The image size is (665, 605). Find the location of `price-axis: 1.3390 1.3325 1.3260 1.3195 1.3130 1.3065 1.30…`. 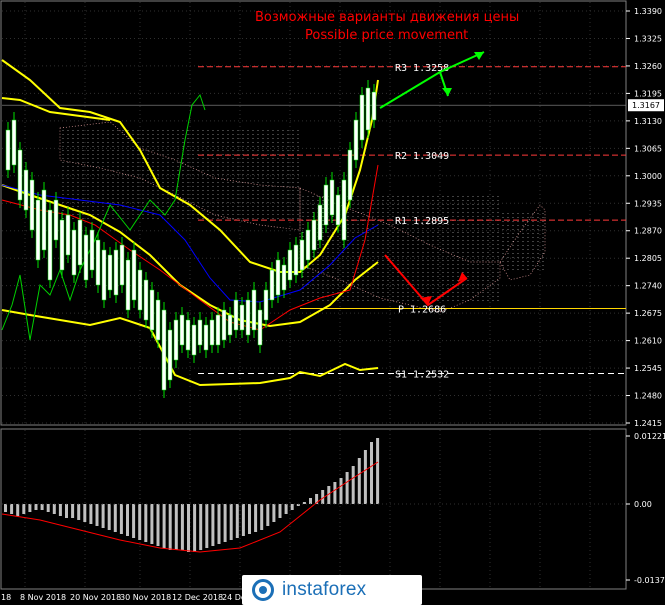

price-axis: 1.3390 1.3325 1.3260 1.3195 1.3130 1.3065 1.30… is located at coordinates (645, 296).